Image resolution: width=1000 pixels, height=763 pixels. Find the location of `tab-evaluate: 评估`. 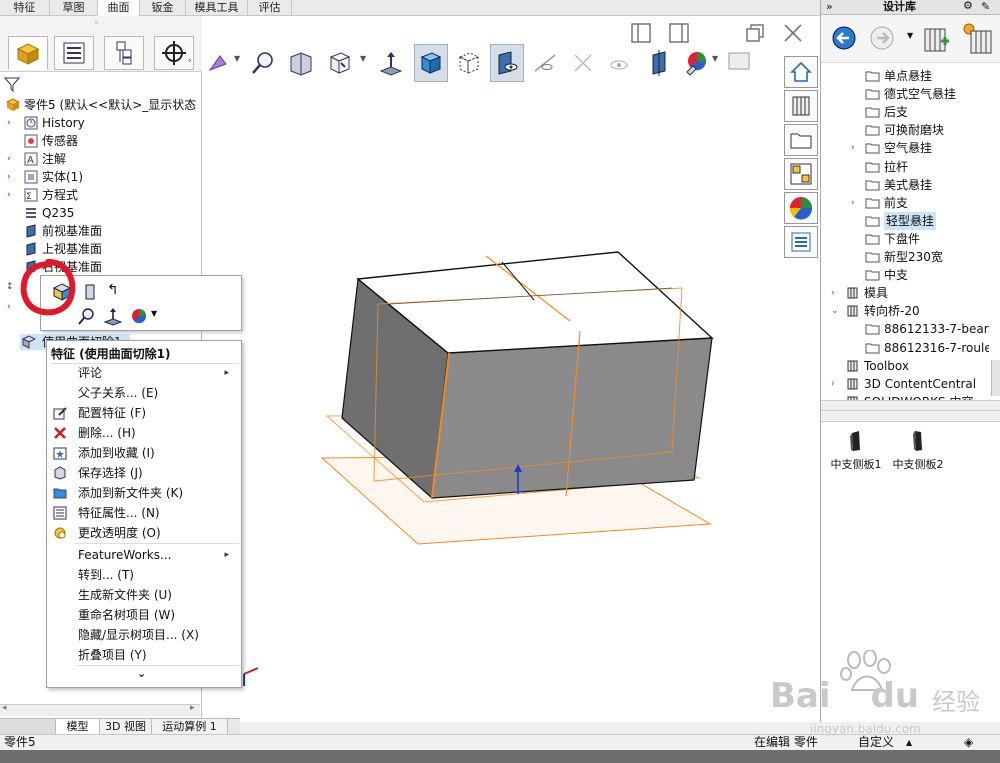

tab-evaluate: 评估 is located at coordinates (270, 8).